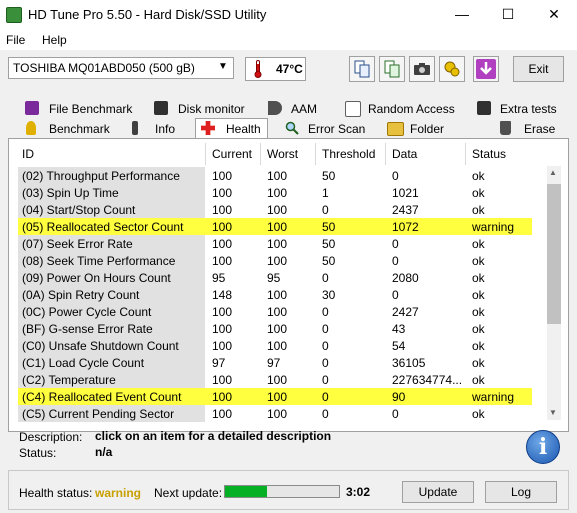  I want to click on tab-label: Disk monitor, so click(211, 109).